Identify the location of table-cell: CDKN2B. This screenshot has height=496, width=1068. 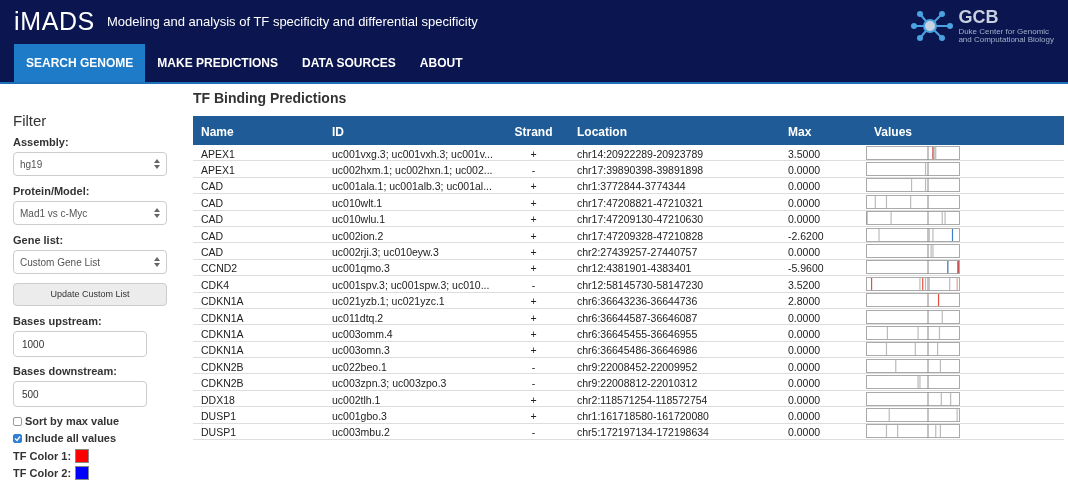
(222, 383).